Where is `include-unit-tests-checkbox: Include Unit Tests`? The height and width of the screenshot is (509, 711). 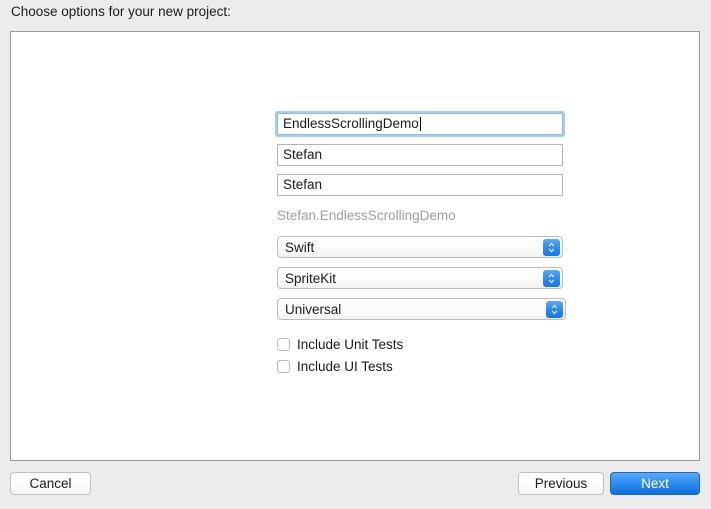 include-unit-tests-checkbox: Include Unit Tests is located at coordinates (340, 344).